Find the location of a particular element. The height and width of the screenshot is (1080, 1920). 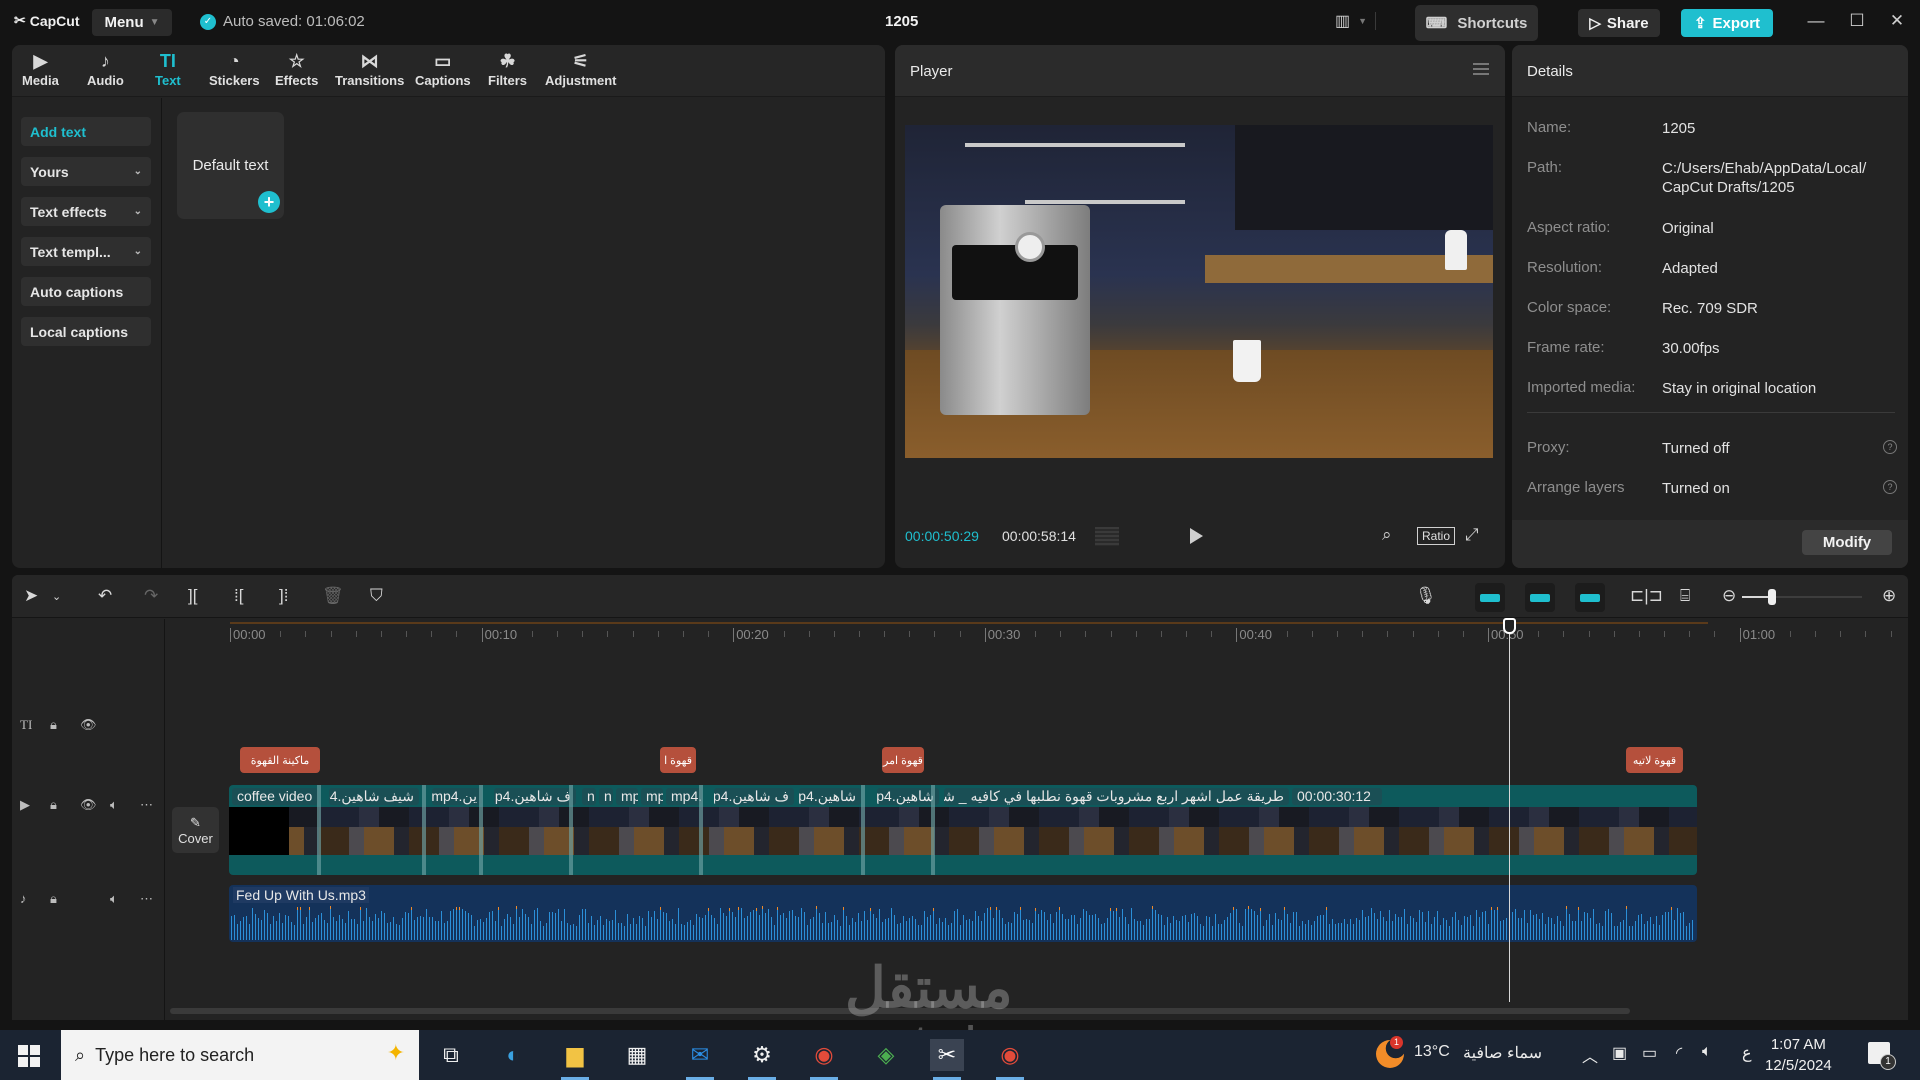

maximize-button: ☐ is located at coordinates (1857, 21).